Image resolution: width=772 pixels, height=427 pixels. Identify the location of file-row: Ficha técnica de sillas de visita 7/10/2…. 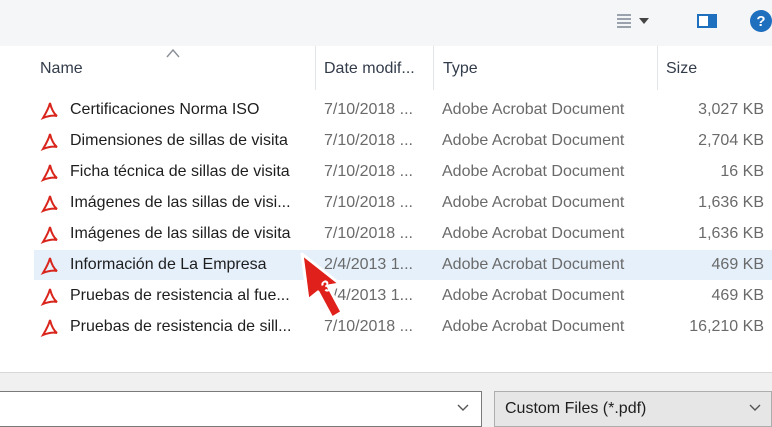
(403, 172).